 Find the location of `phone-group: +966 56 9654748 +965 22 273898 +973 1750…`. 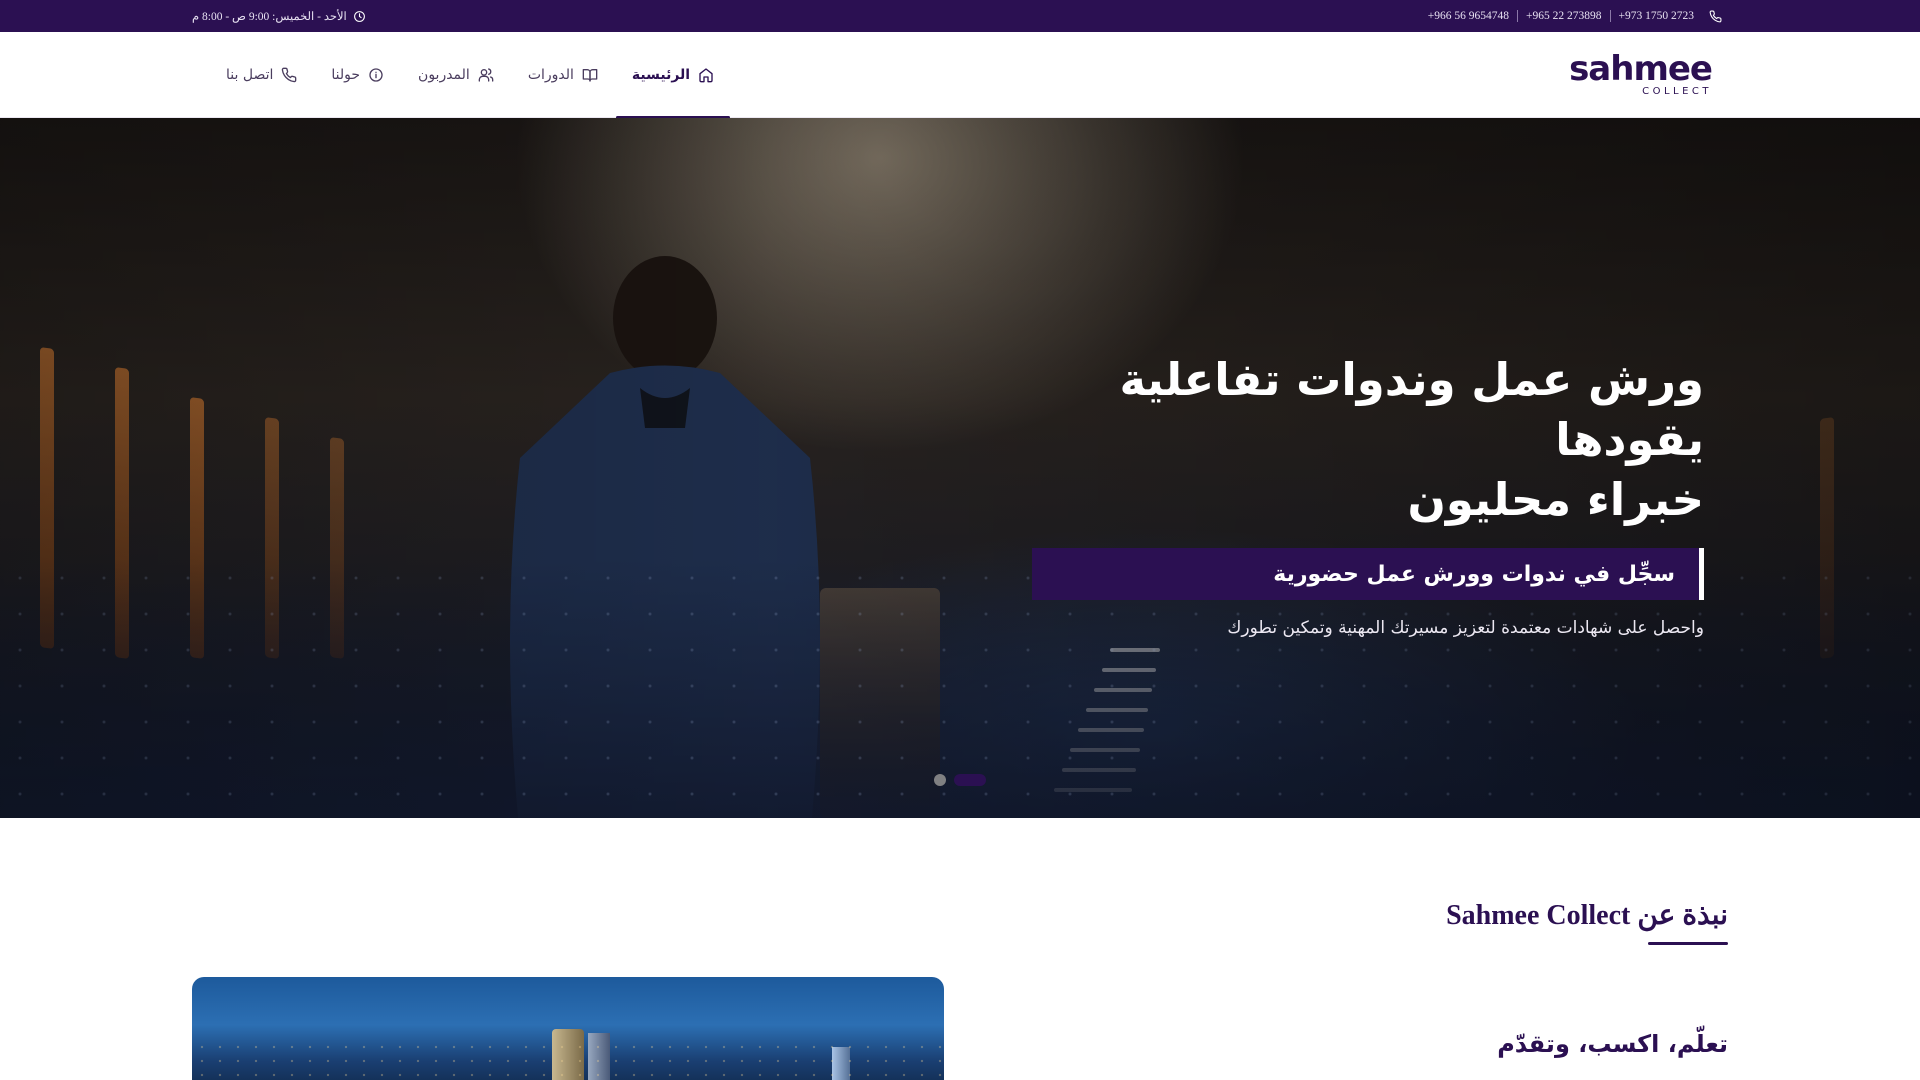

phone-group: +966 56 9654748 +965 22 273898 +973 1750… is located at coordinates (1574, 16).